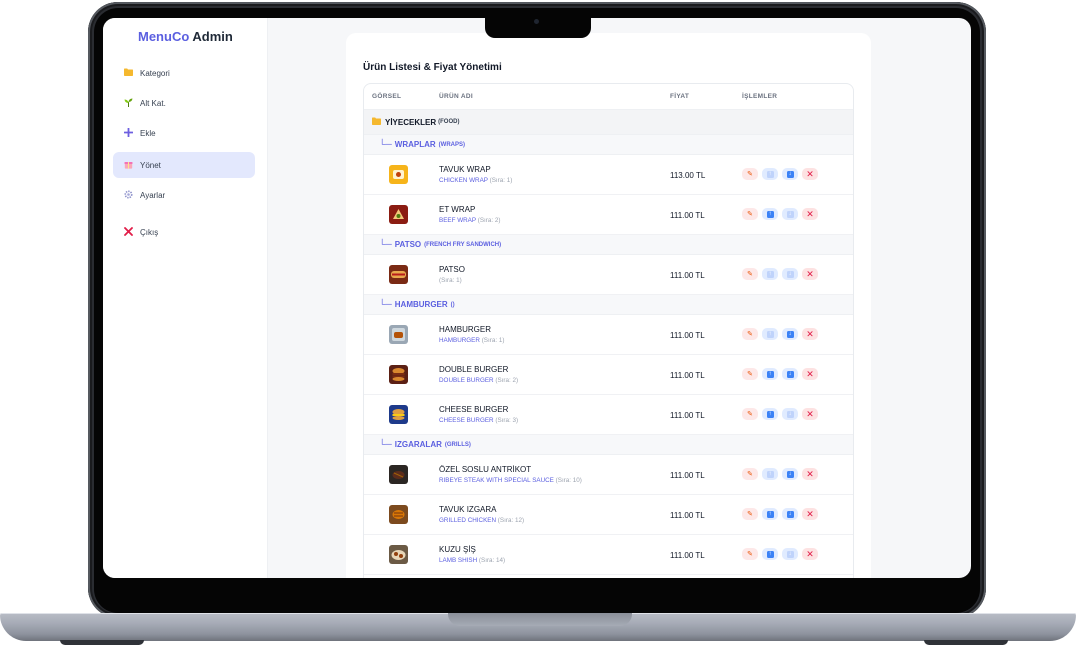  Describe the element at coordinates (128, 195) in the screenshot. I see `gear-icon` at that location.